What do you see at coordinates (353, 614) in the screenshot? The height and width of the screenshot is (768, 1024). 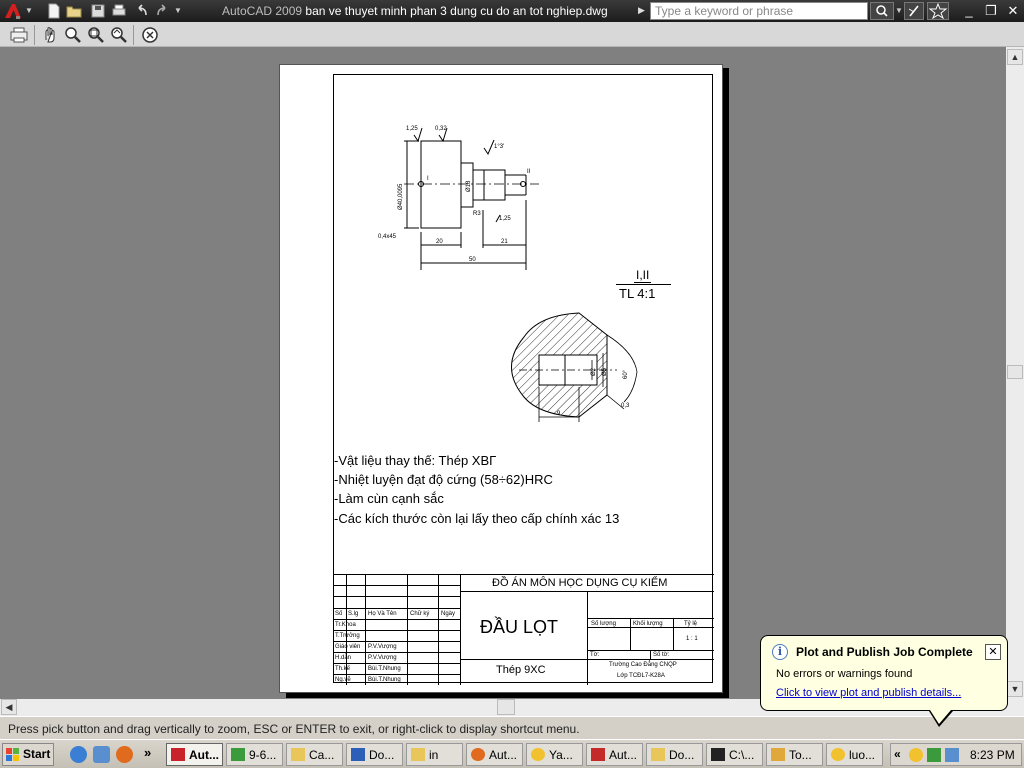 I see `header-slg: S.lg` at bounding box center [353, 614].